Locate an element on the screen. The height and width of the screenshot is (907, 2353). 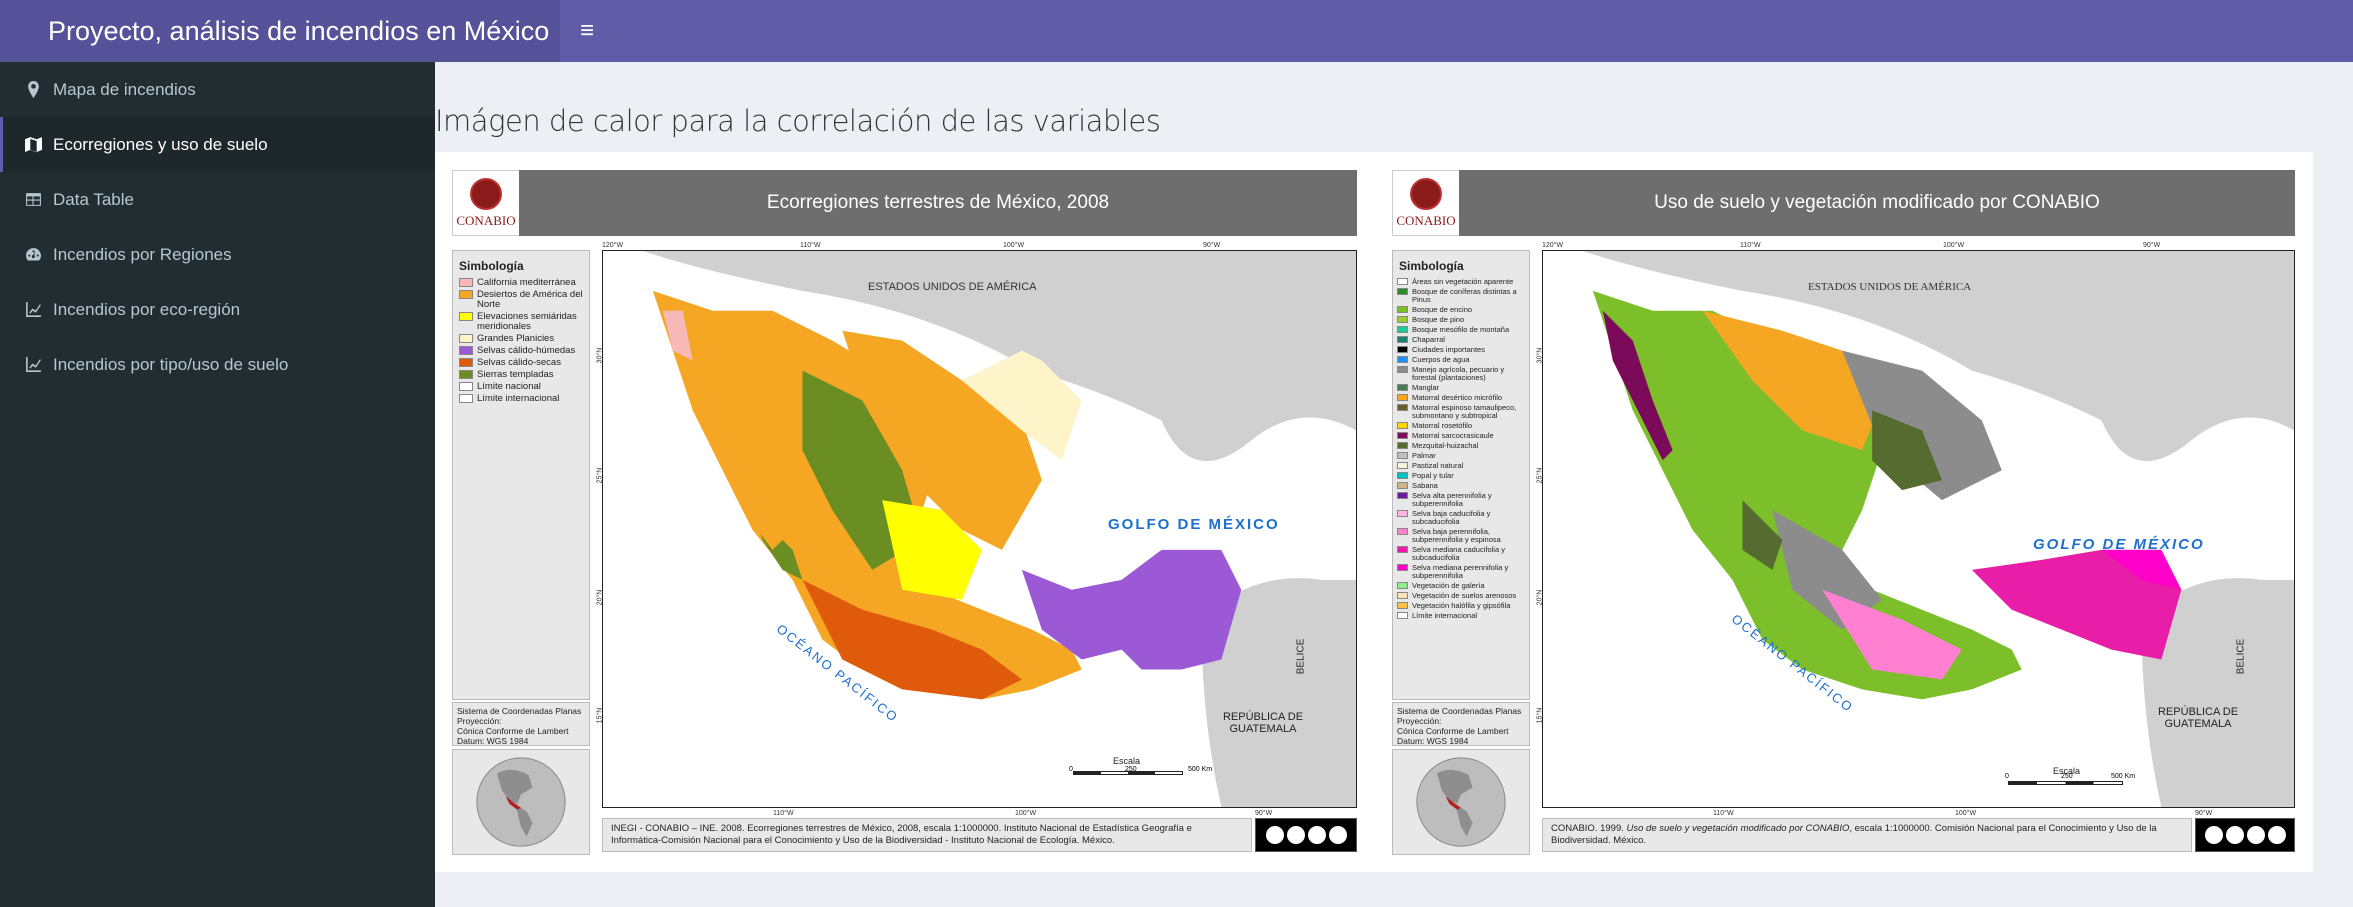
legend-item: Bosque de encino is located at coordinates (1461, 310).